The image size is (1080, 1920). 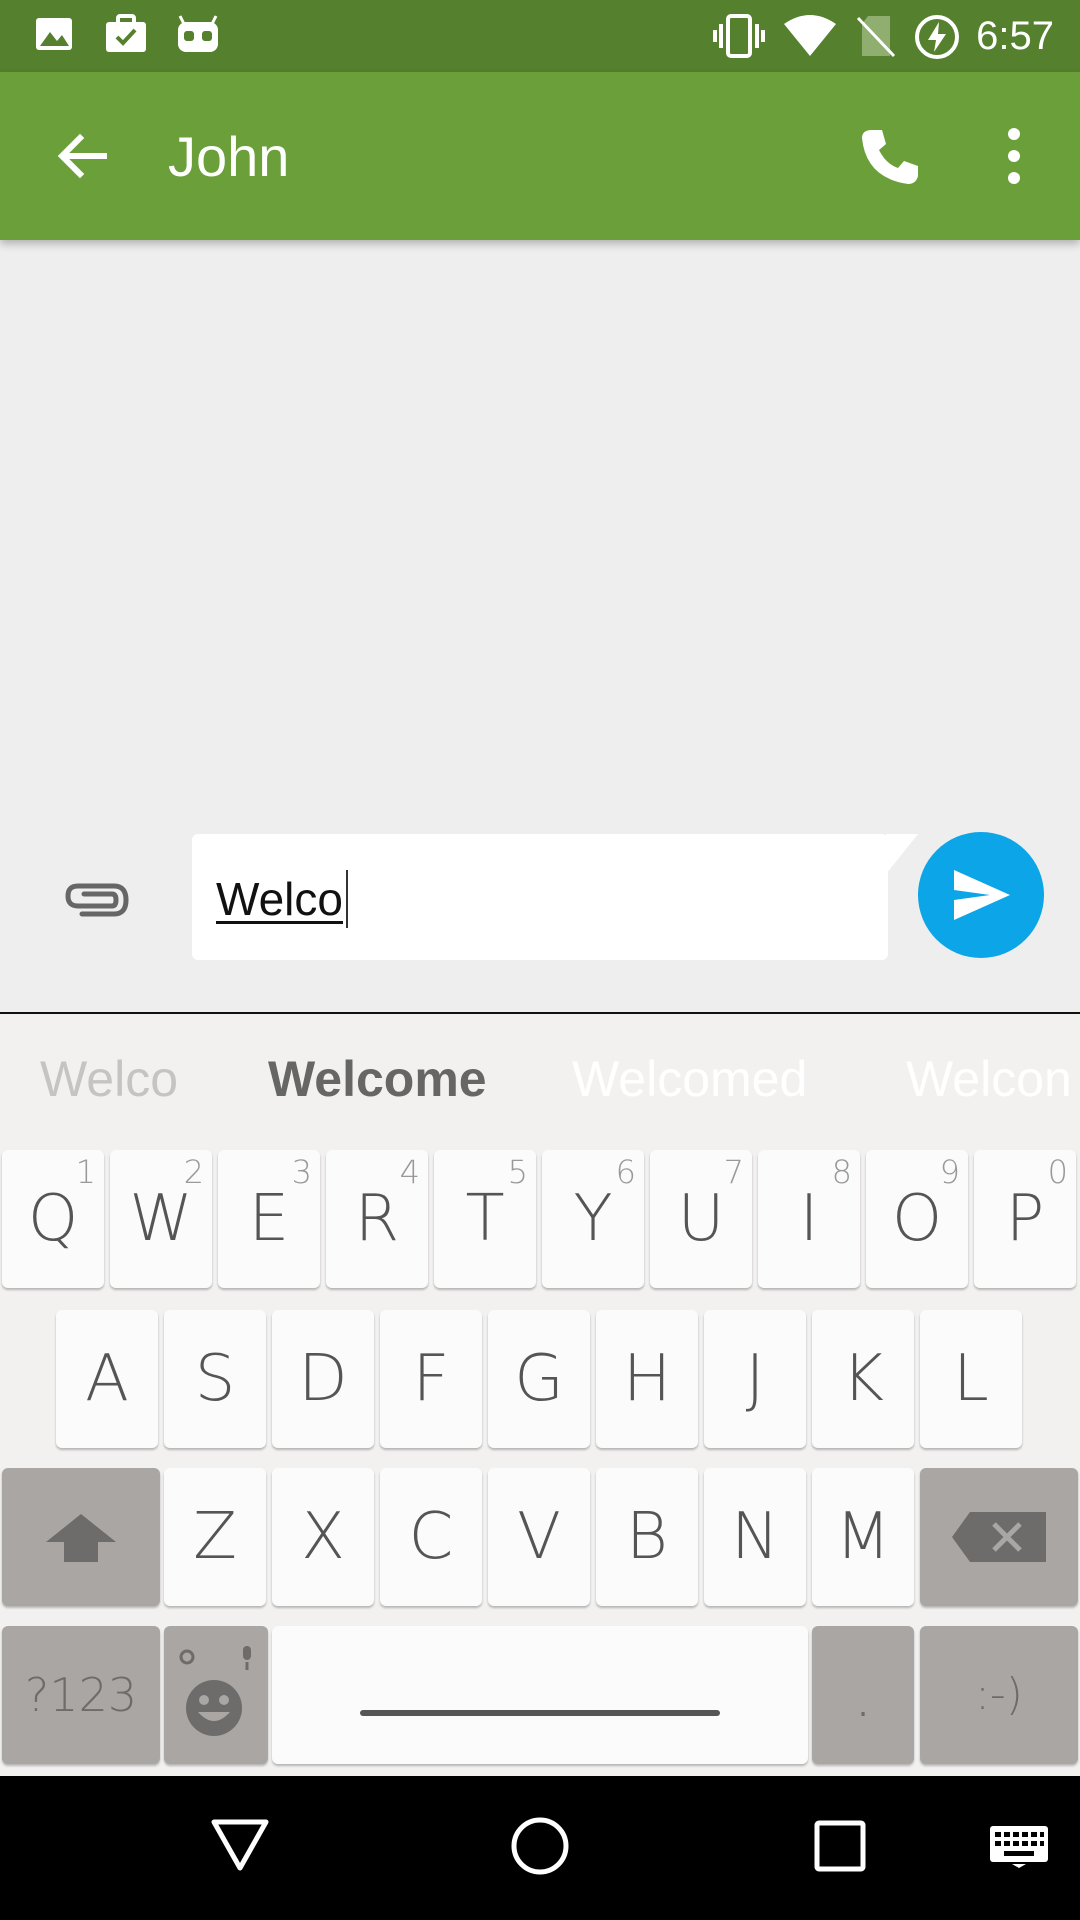 What do you see at coordinates (809, 1219) in the screenshot?
I see `key-i: I8` at bounding box center [809, 1219].